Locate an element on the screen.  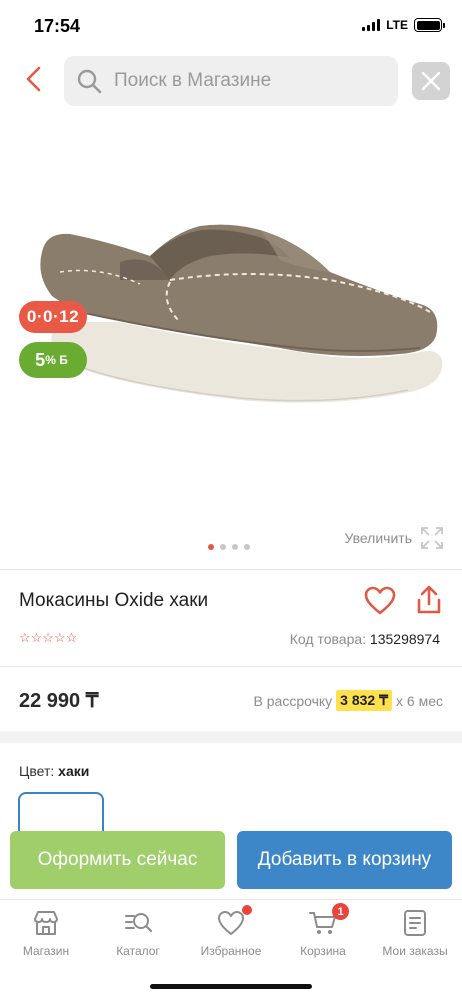
share-icon is located at coordinates (429, 599).